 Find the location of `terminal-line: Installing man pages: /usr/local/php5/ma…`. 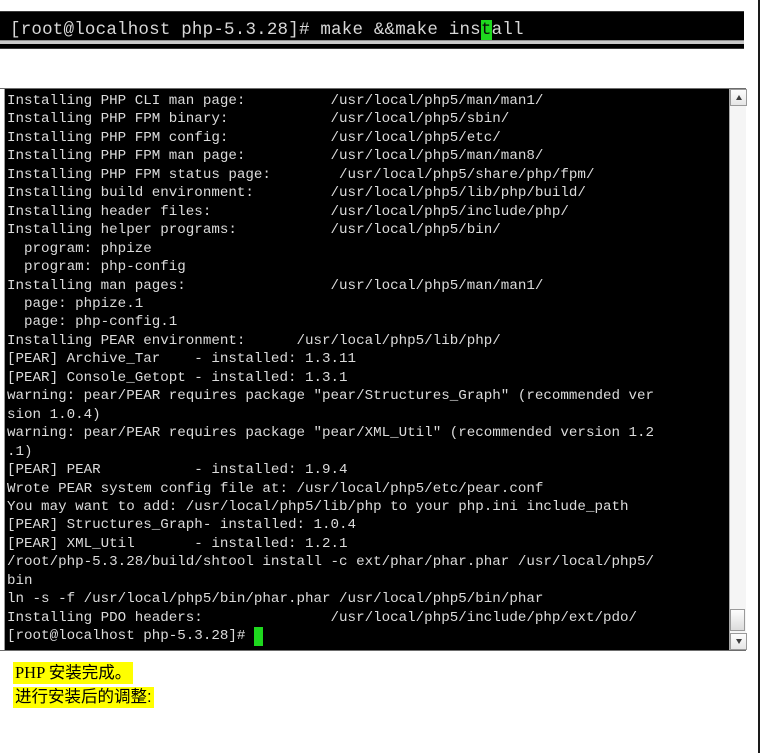

terminal-line: Installing man pages: /usr/local/php5/ma… is located at coordinates (275, 285).